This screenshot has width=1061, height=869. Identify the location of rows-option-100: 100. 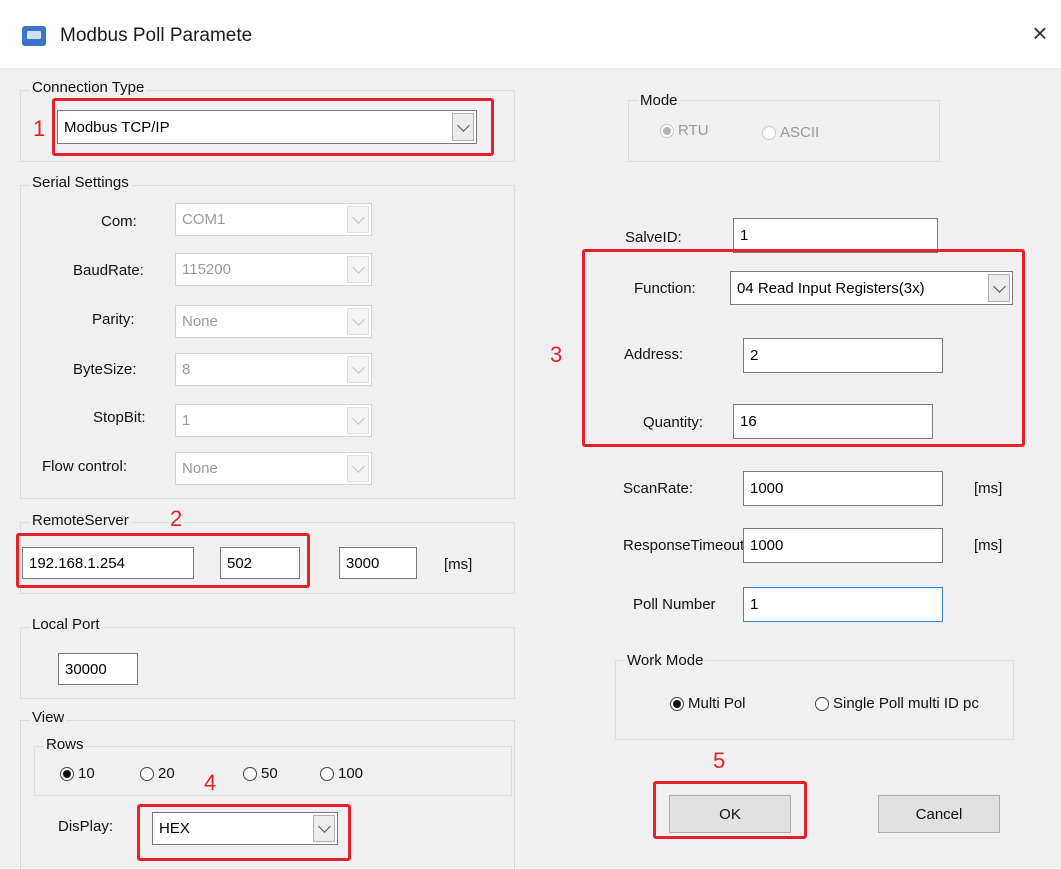
(341, 773).